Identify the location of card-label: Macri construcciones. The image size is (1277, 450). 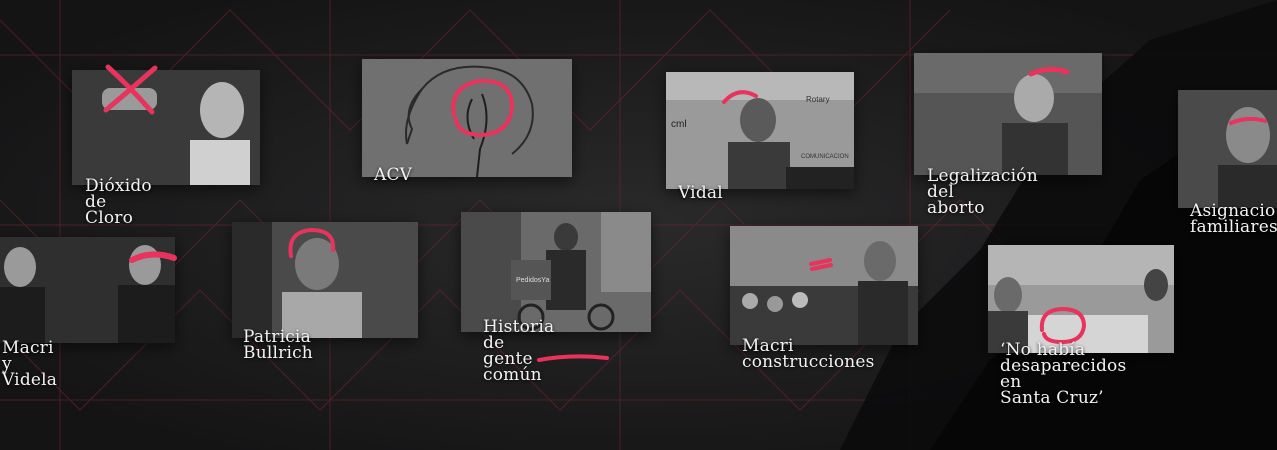
(808, 354).